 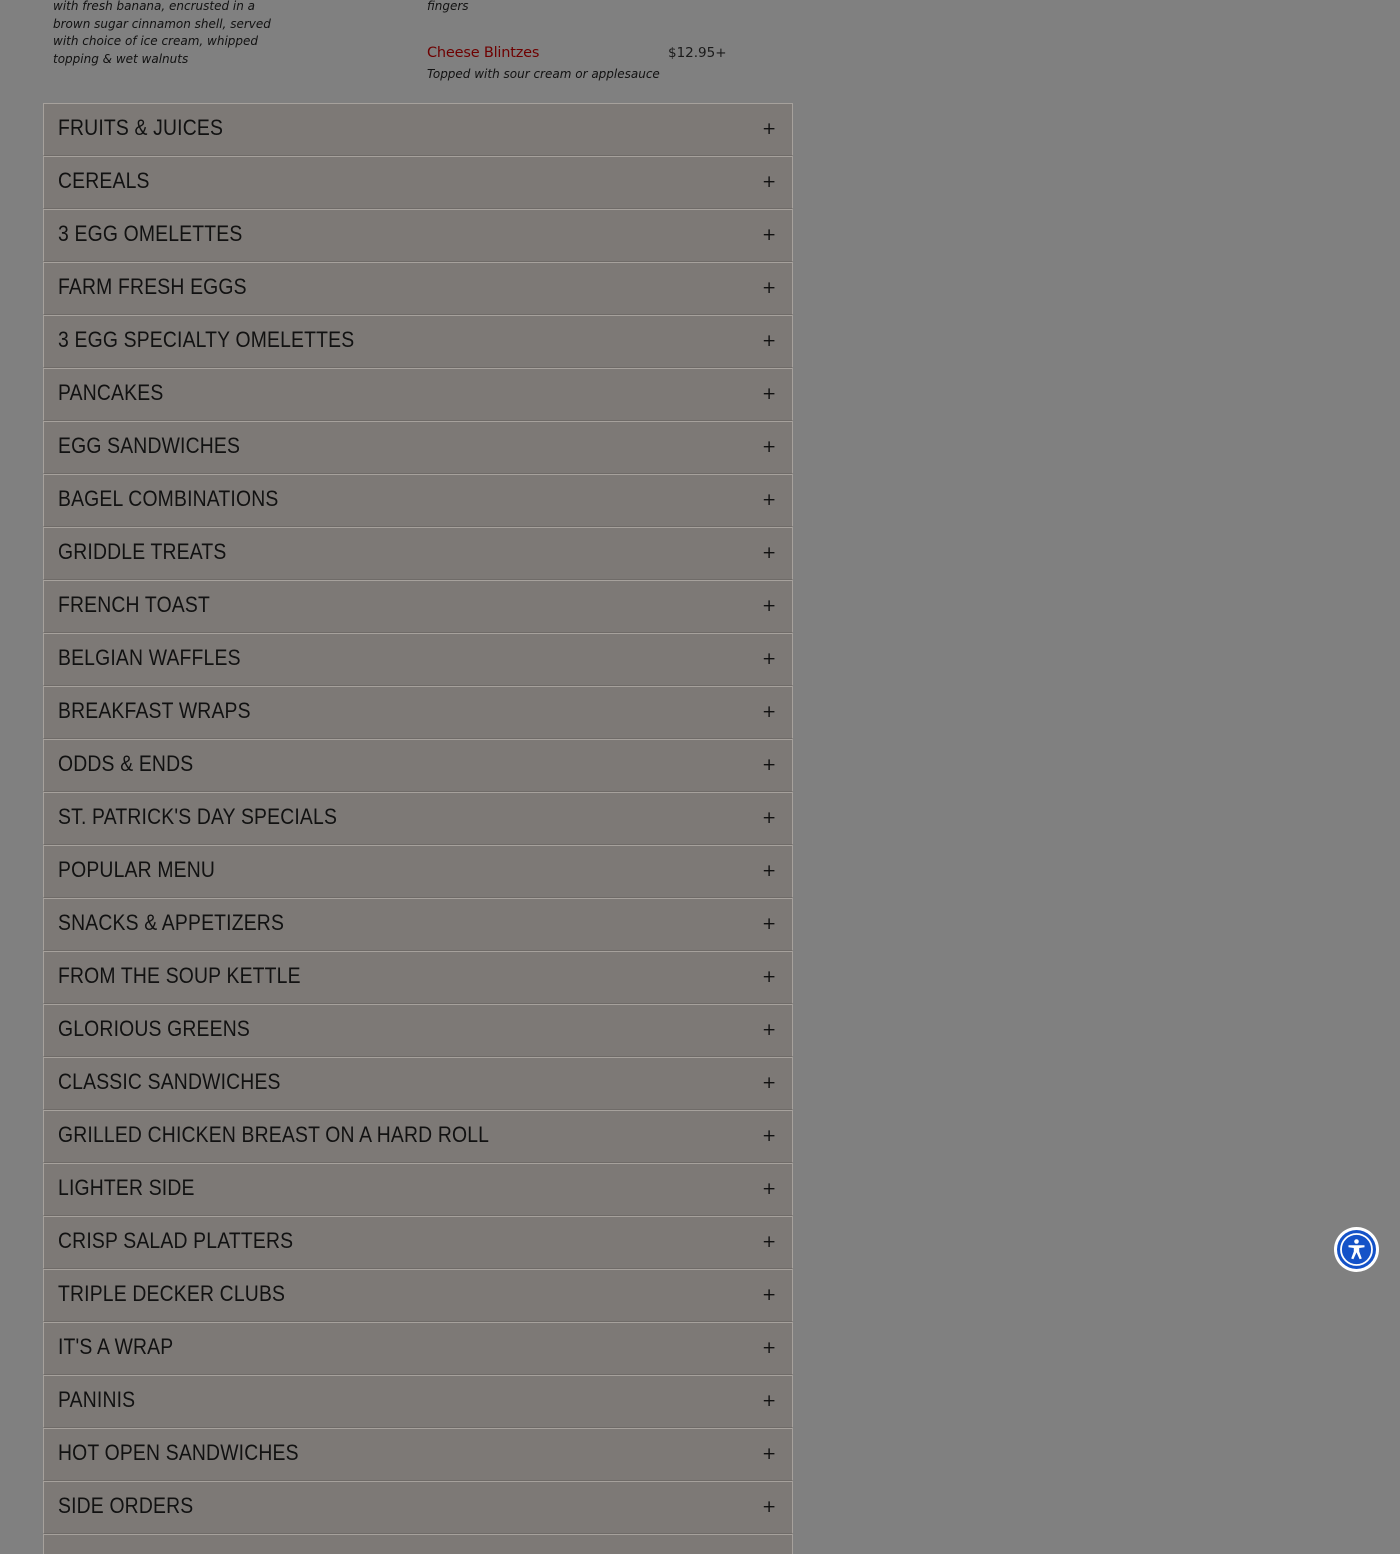 What do you see at coordinates (418, 1242) in the screenshot?
I see `menu-section-header: CRISP SALAD PLATTERS +` at bounding box center [418, 1242].